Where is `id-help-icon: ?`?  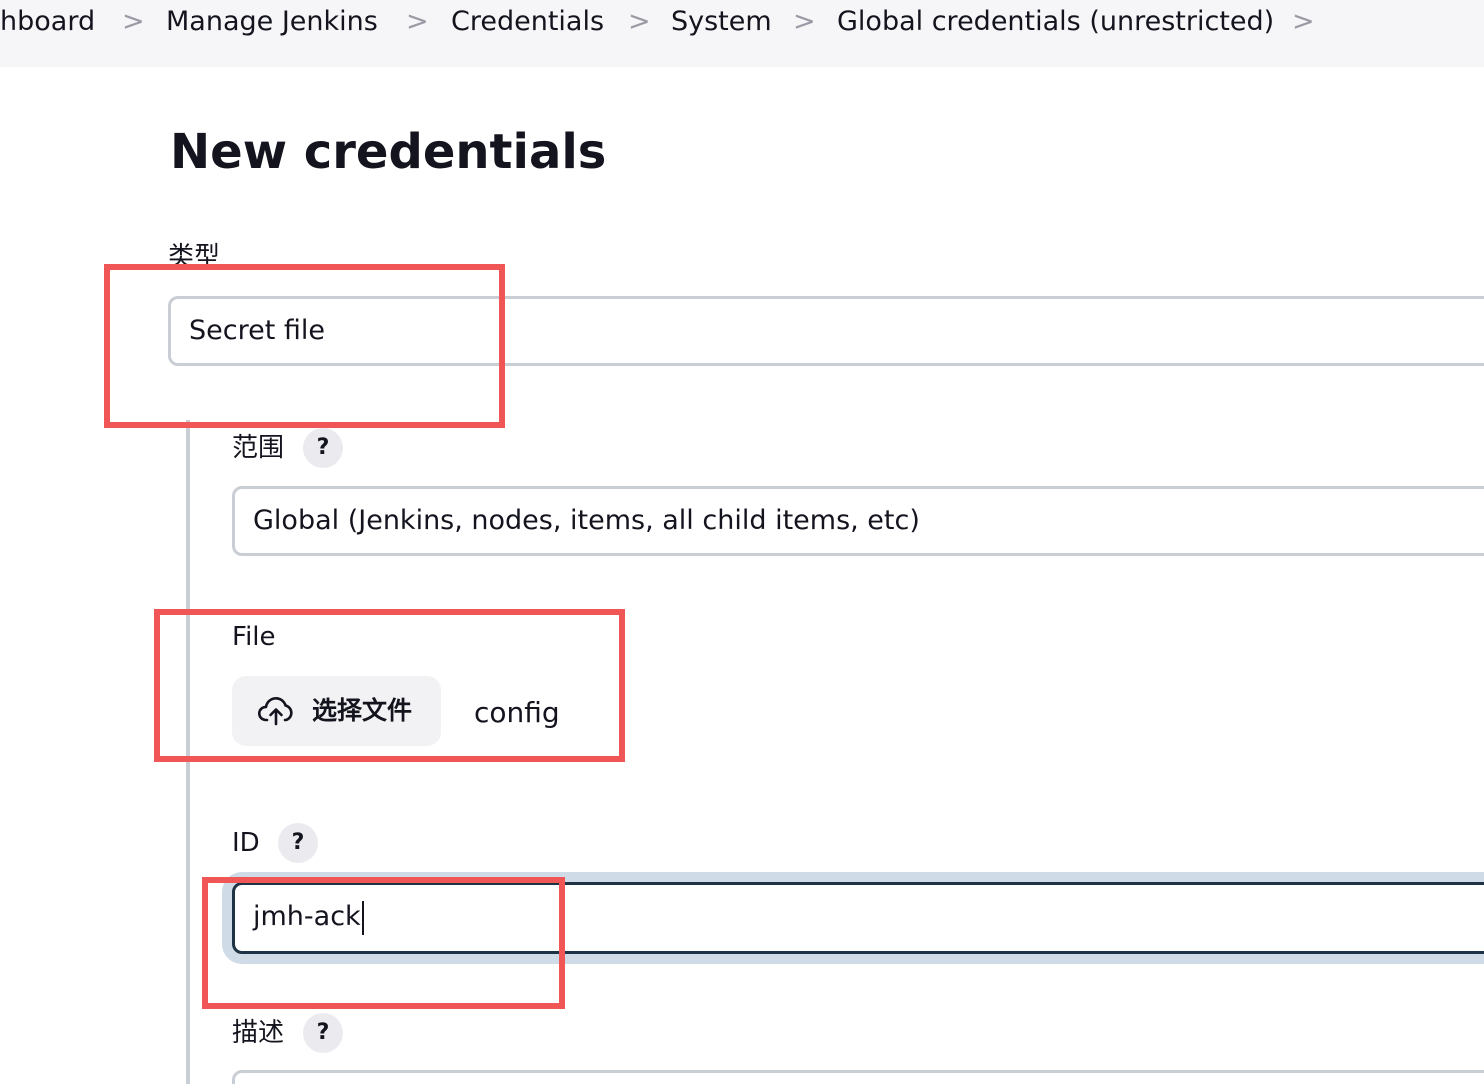 id-help-icon: ? is located at coordinates (298, 843).